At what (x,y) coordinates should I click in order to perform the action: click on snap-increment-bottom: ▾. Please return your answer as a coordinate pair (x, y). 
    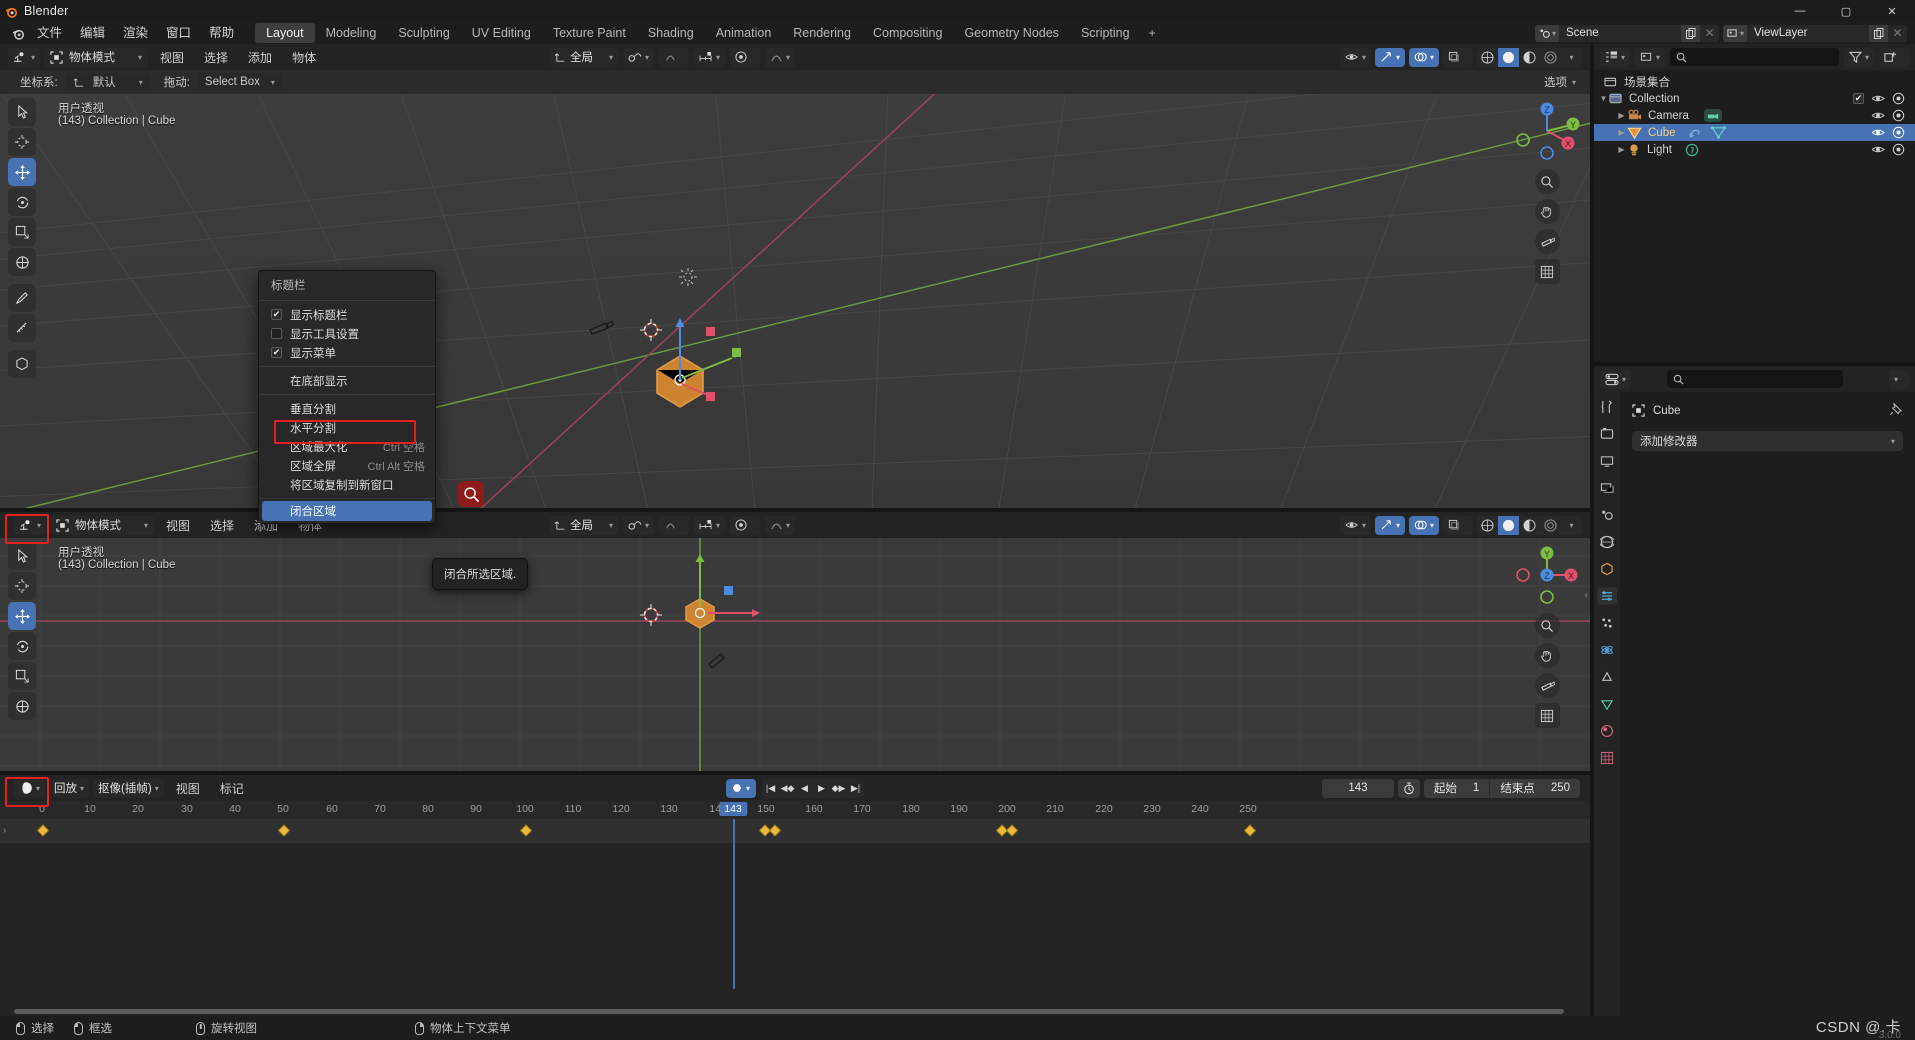
    Looking at the image, I should click on (710, 525).